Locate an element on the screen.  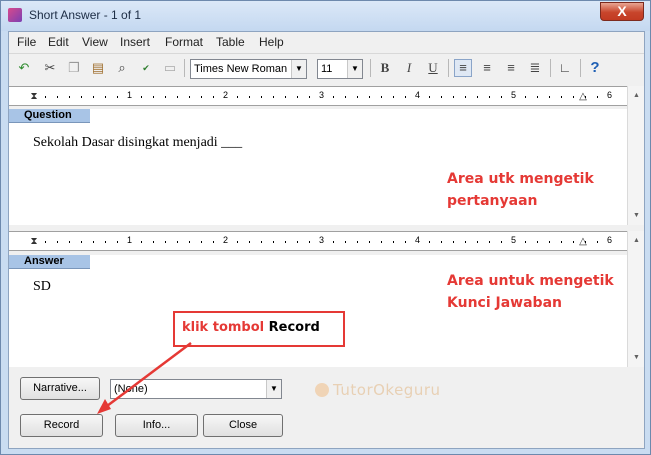
record-callout: klik tombol Record is located at coordinates (259, 329).